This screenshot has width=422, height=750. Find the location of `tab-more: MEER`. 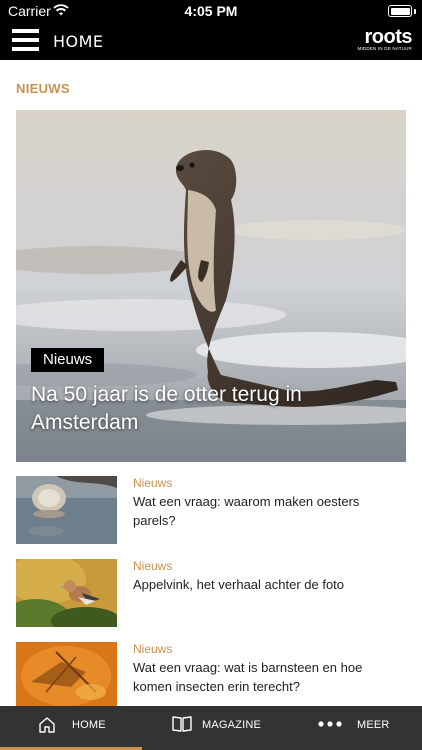

tab-more: MEER is located at coordinates (352, 728).